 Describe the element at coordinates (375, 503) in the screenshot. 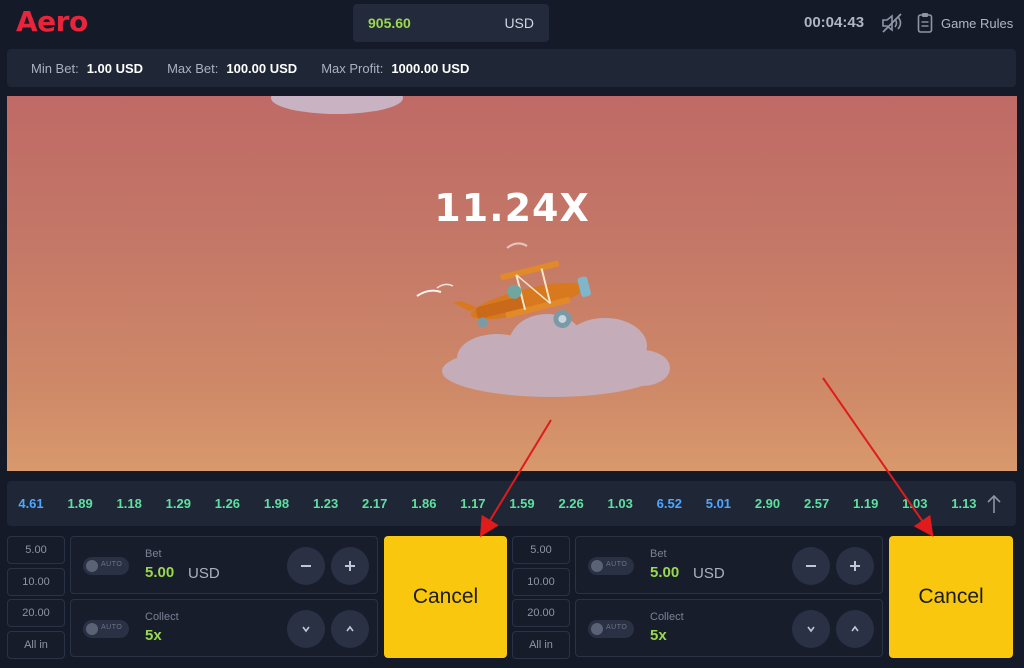

I see `history-multiplier: 2.17` at that location.